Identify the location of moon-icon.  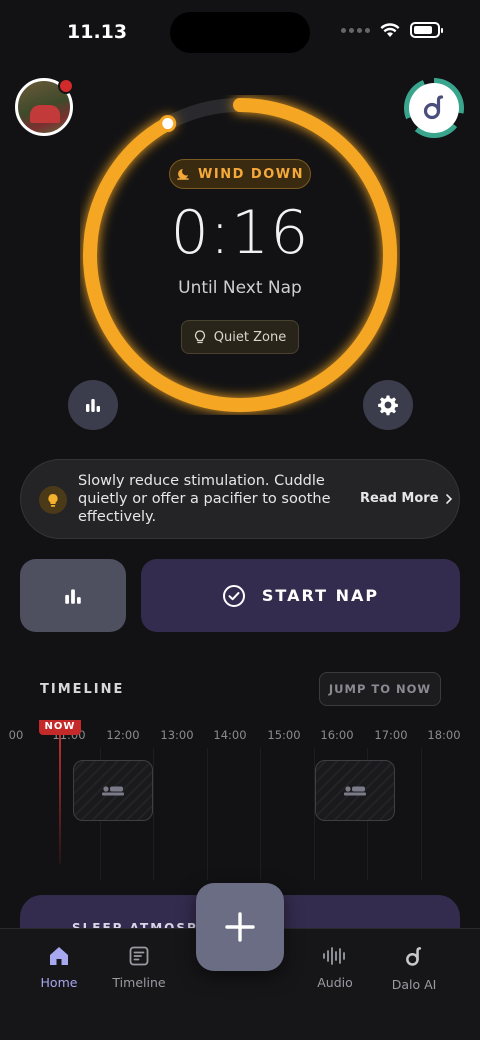
(183, 174).